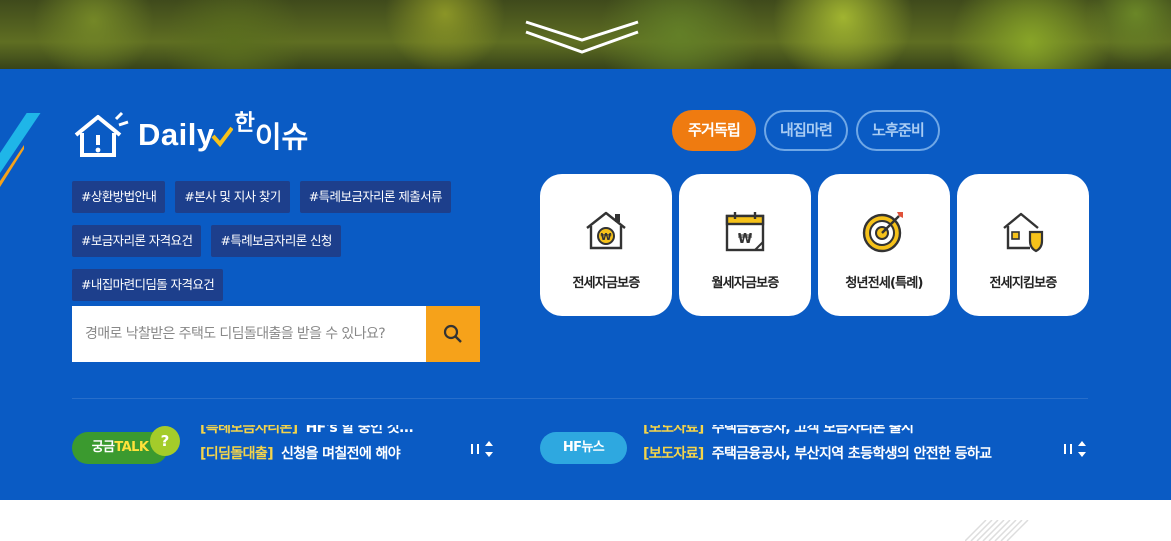  What do you see at coordinates (276, 241) in the screenshot?
I see `hashtag-special-loan-apply: #특례보금자리론 신청` at bounding box center [276, 241].